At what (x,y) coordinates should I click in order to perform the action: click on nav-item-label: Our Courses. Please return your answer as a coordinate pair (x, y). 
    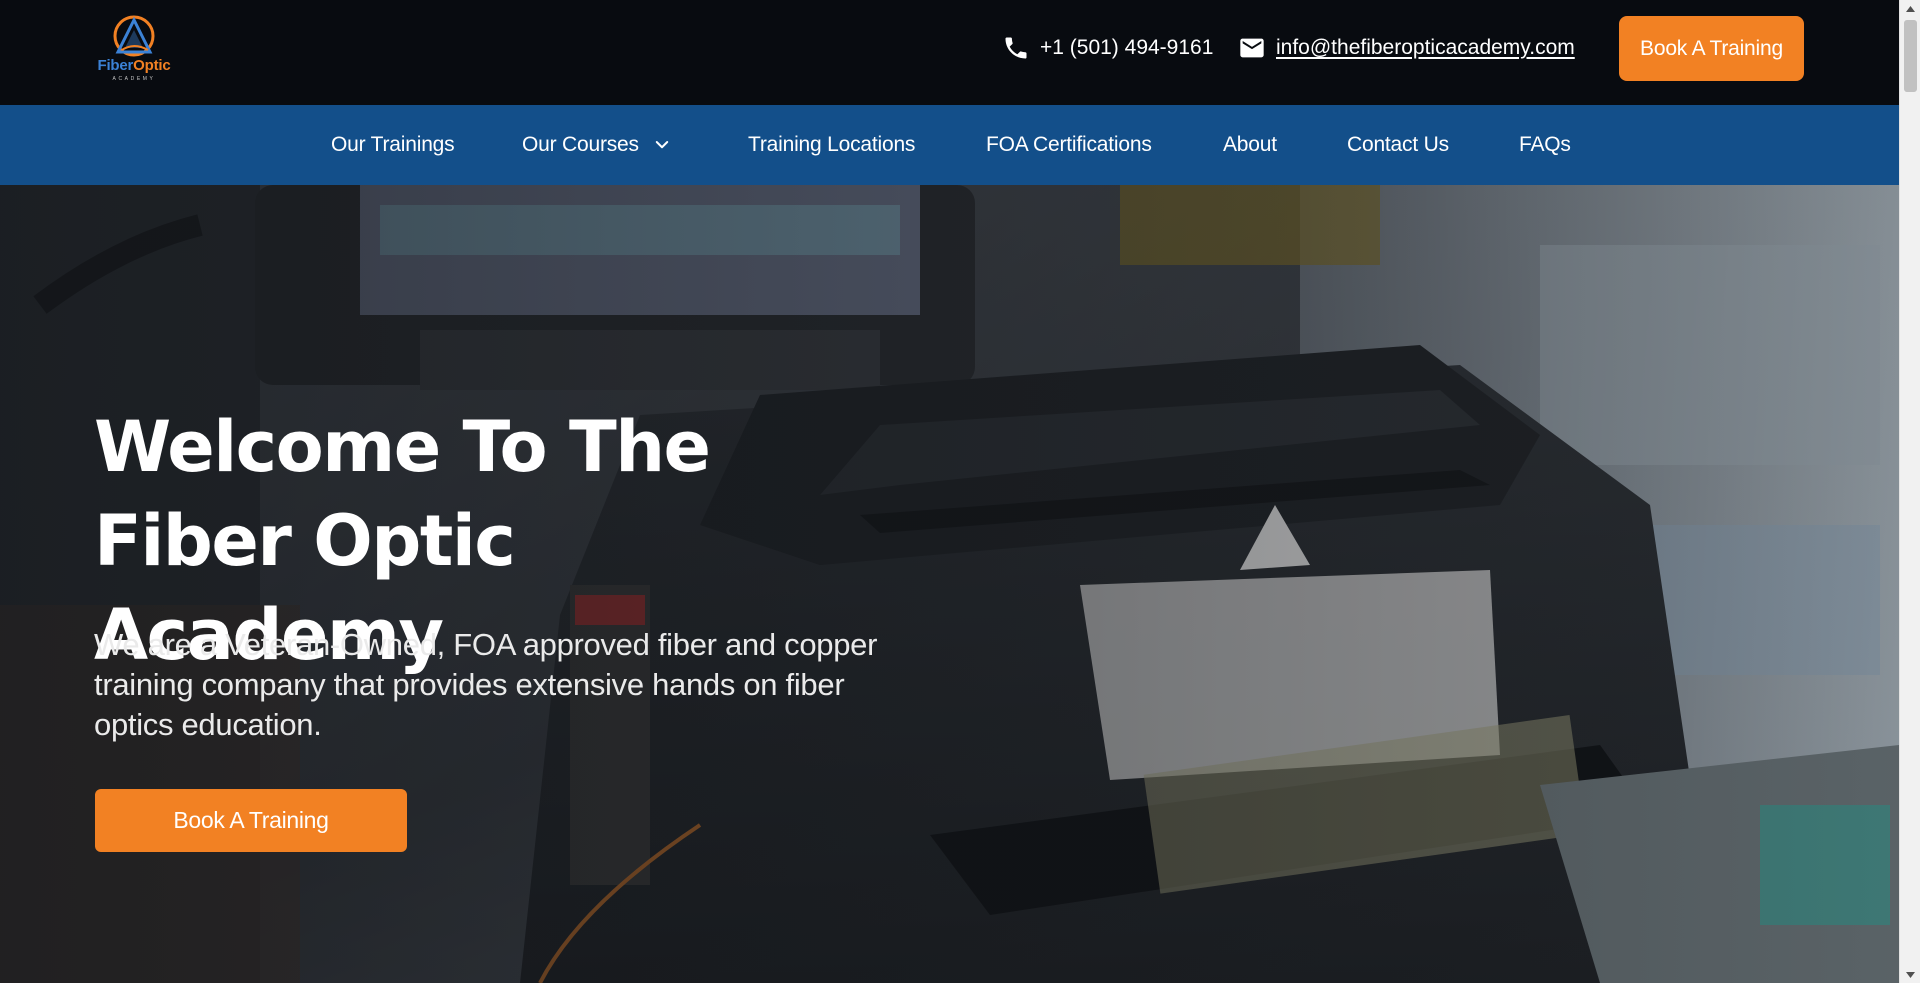
    Looking at the image, I should click on (580, 144).